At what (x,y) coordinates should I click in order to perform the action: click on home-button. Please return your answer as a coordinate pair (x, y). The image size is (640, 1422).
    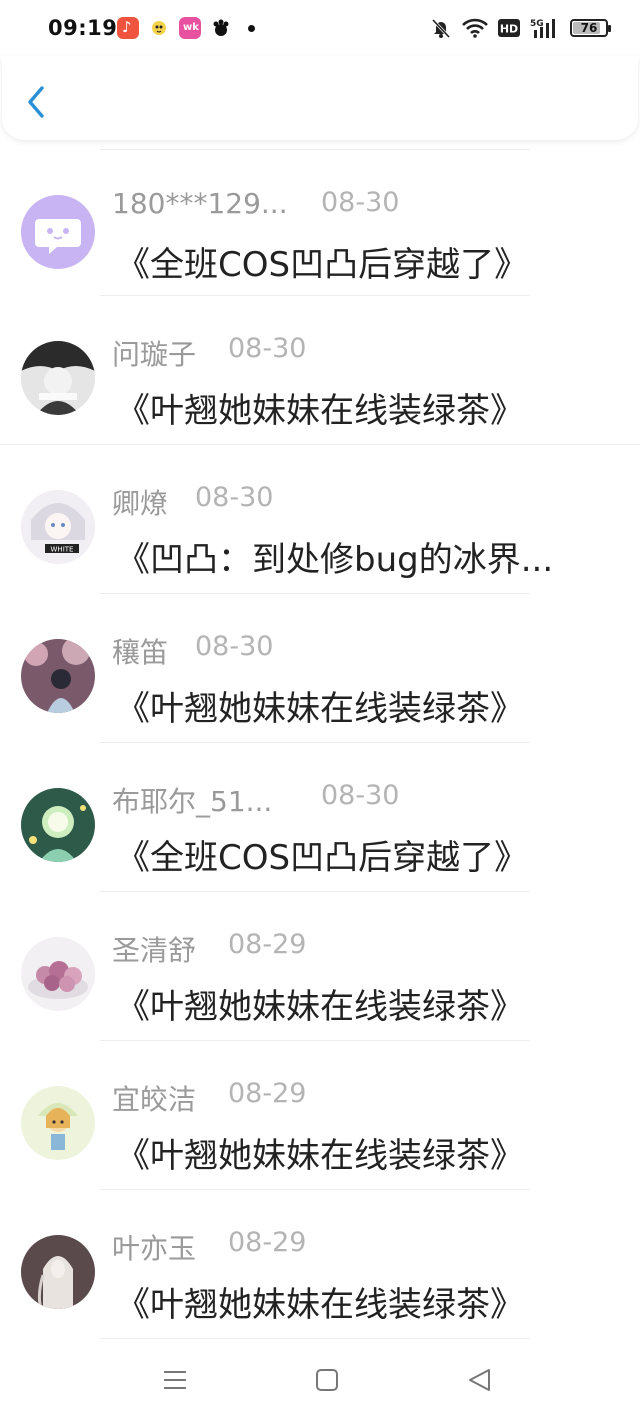
    Looking at the image, I should click on (327, 1380).